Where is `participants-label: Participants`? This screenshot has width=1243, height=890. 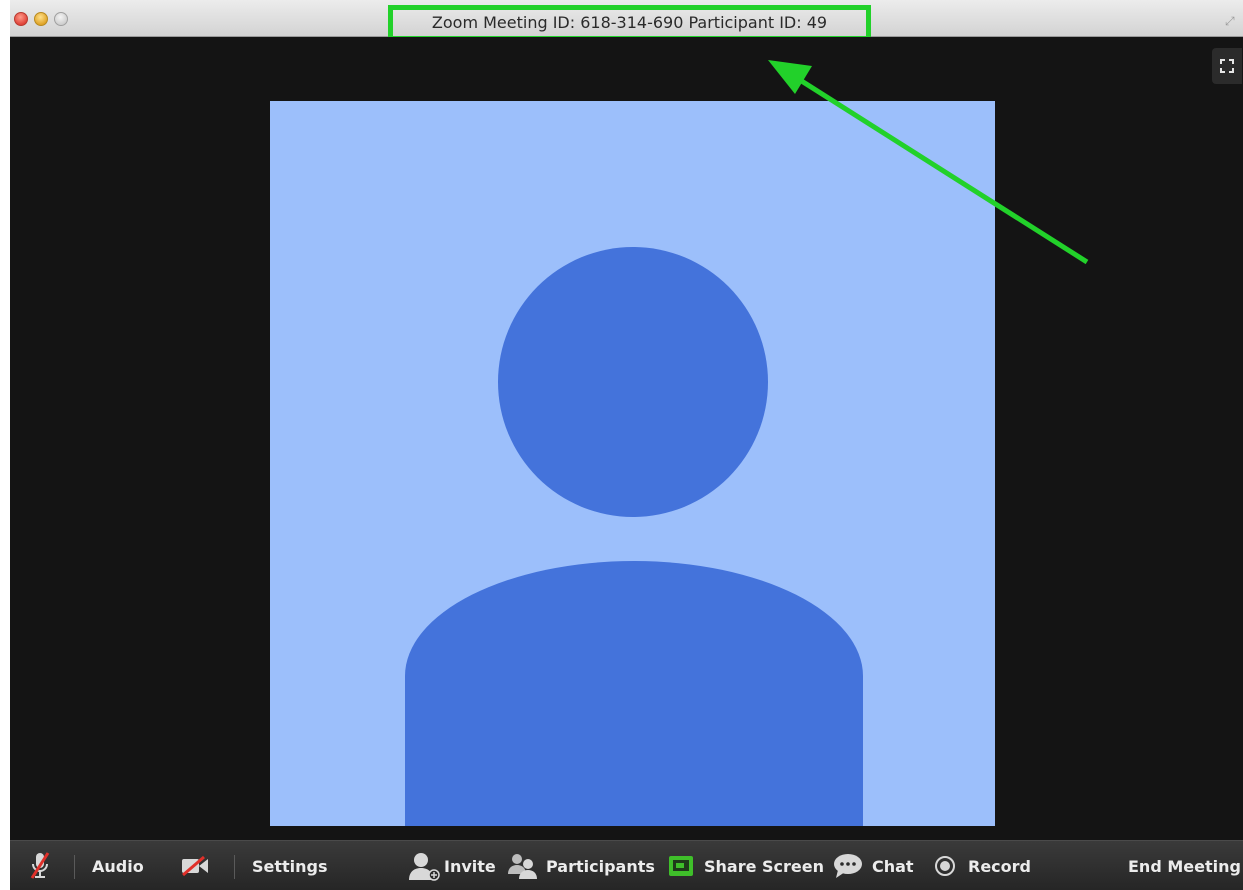 participants-label: Participants is located at coordinates (600, 866).